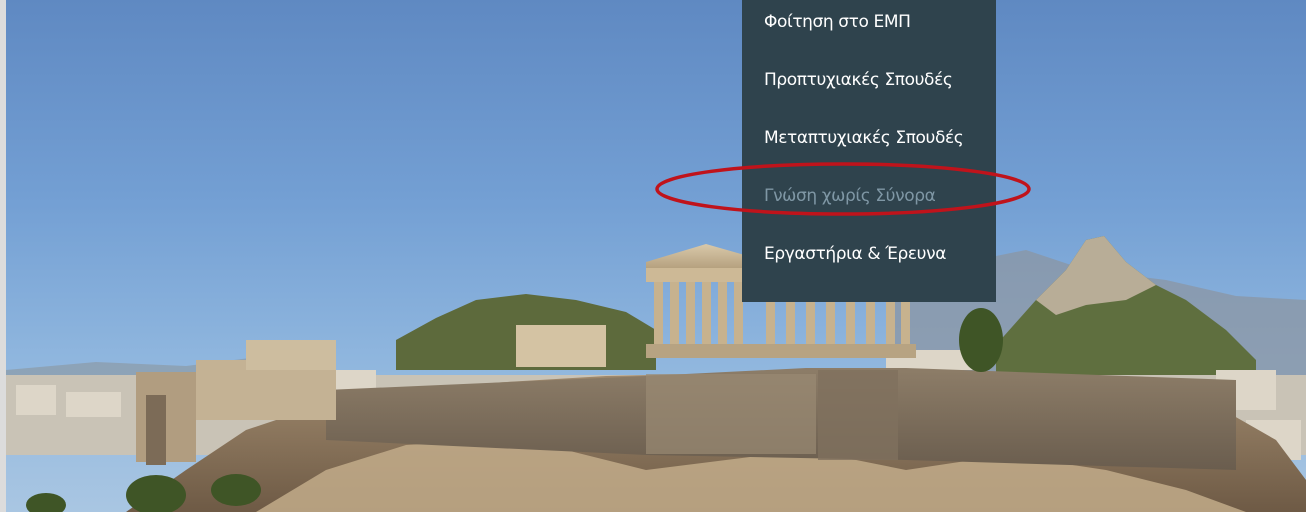  Describe the element at coordinates (869, 267) in the screenshot. I see `menu-item-labs-and-research: Εργαστήρια & Έρευνα` at that location.